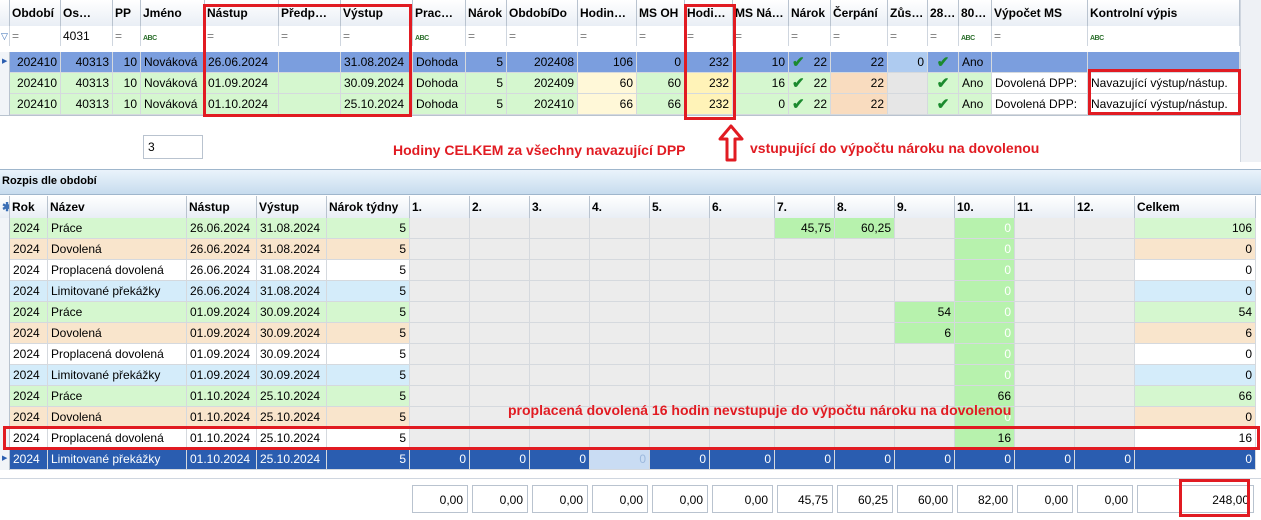 The height and width of the screenshot is (520, 1261). What do you see at coordinates (925, 207) in the screenshot?
I see `column-header: 9.` at bounding box center [925, 207].